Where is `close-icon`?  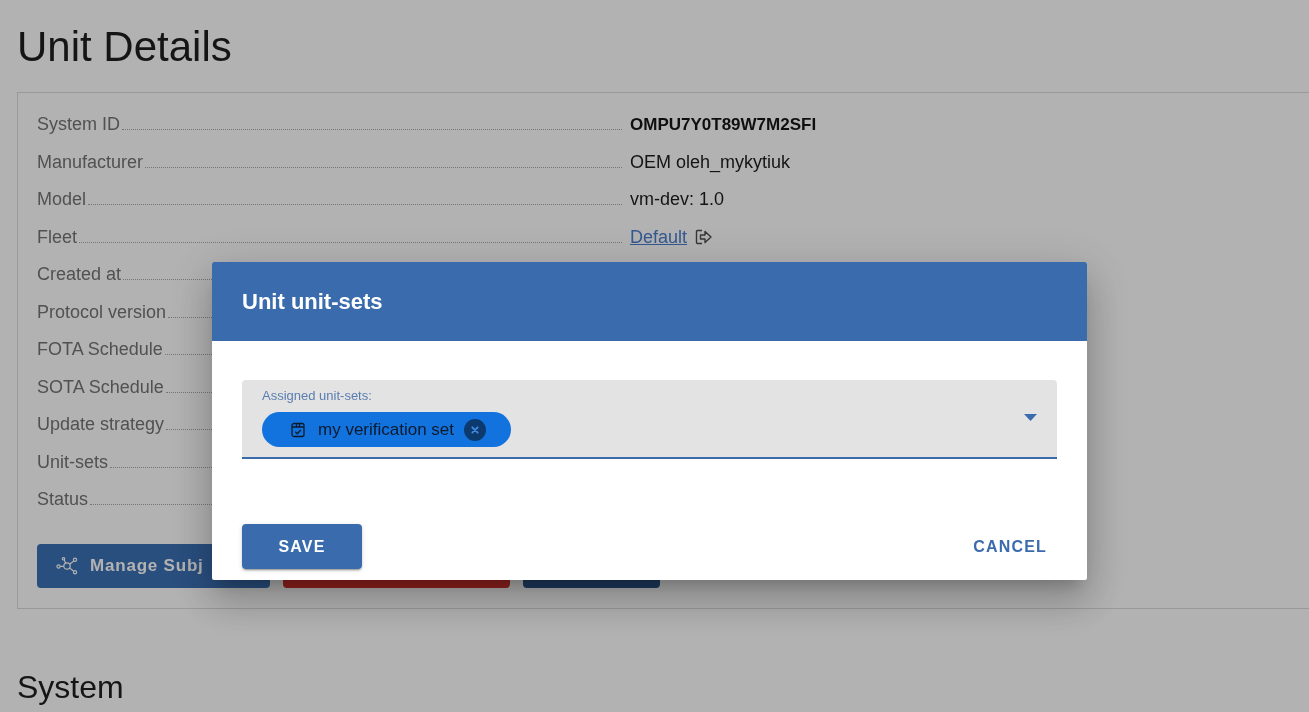
close-icon is located at coordinates (475, 429).